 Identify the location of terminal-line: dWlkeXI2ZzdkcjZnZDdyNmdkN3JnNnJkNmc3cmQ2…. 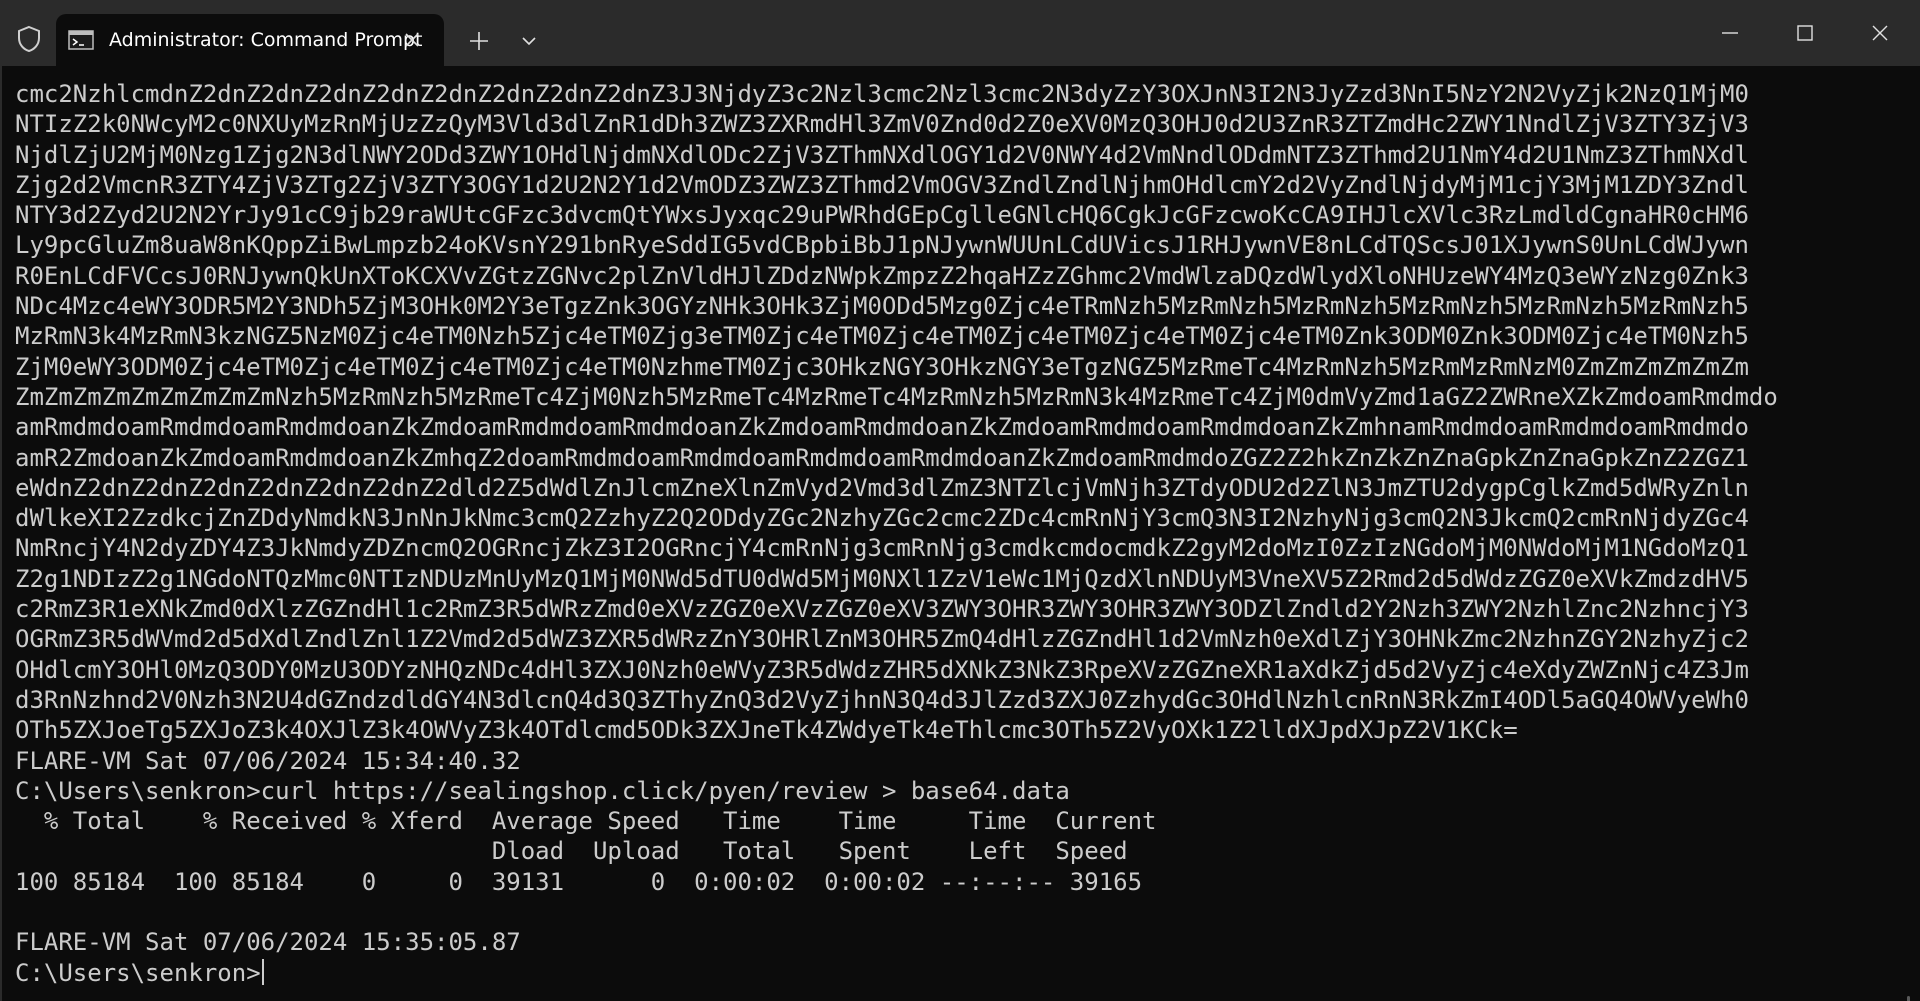
(882, 518).